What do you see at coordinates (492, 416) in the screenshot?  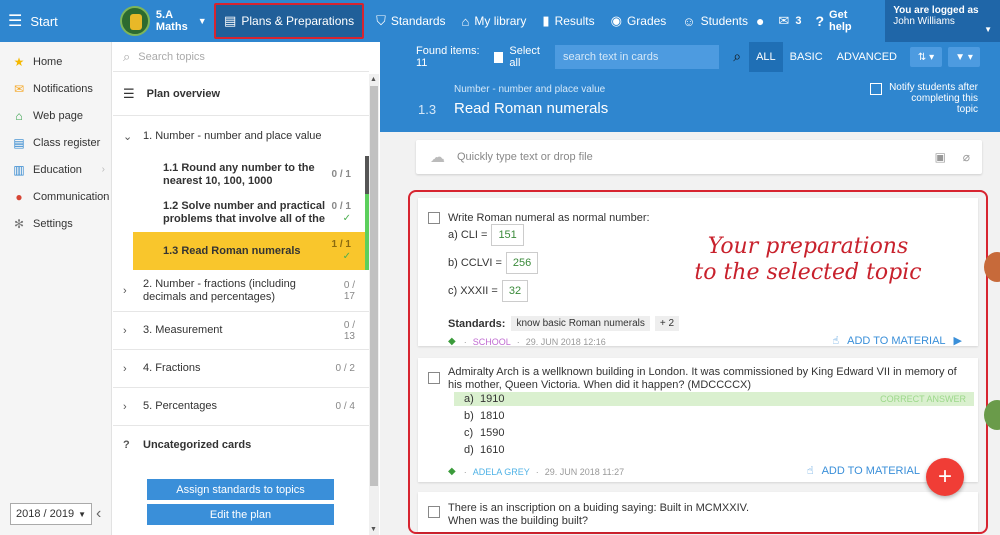 I see `option-text: 1810` at bounding box center [492, 416].